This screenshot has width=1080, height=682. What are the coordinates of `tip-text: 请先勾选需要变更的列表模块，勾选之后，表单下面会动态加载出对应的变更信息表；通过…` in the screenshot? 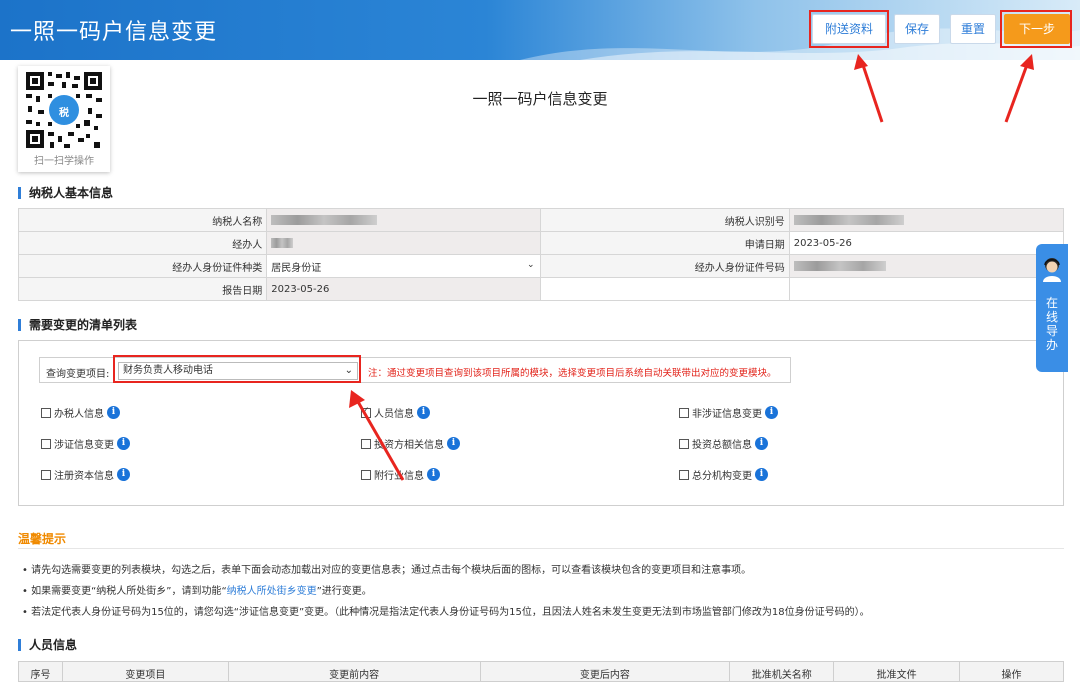 It's located at (391, 570).